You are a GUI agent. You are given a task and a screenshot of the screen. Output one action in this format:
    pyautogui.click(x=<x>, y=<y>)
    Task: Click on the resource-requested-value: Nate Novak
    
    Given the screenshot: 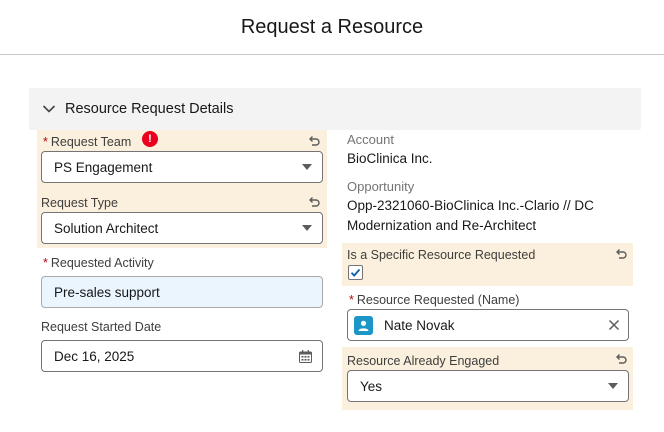 What is the action you would take?
    pyautogui.click(x=419, y=325)
    